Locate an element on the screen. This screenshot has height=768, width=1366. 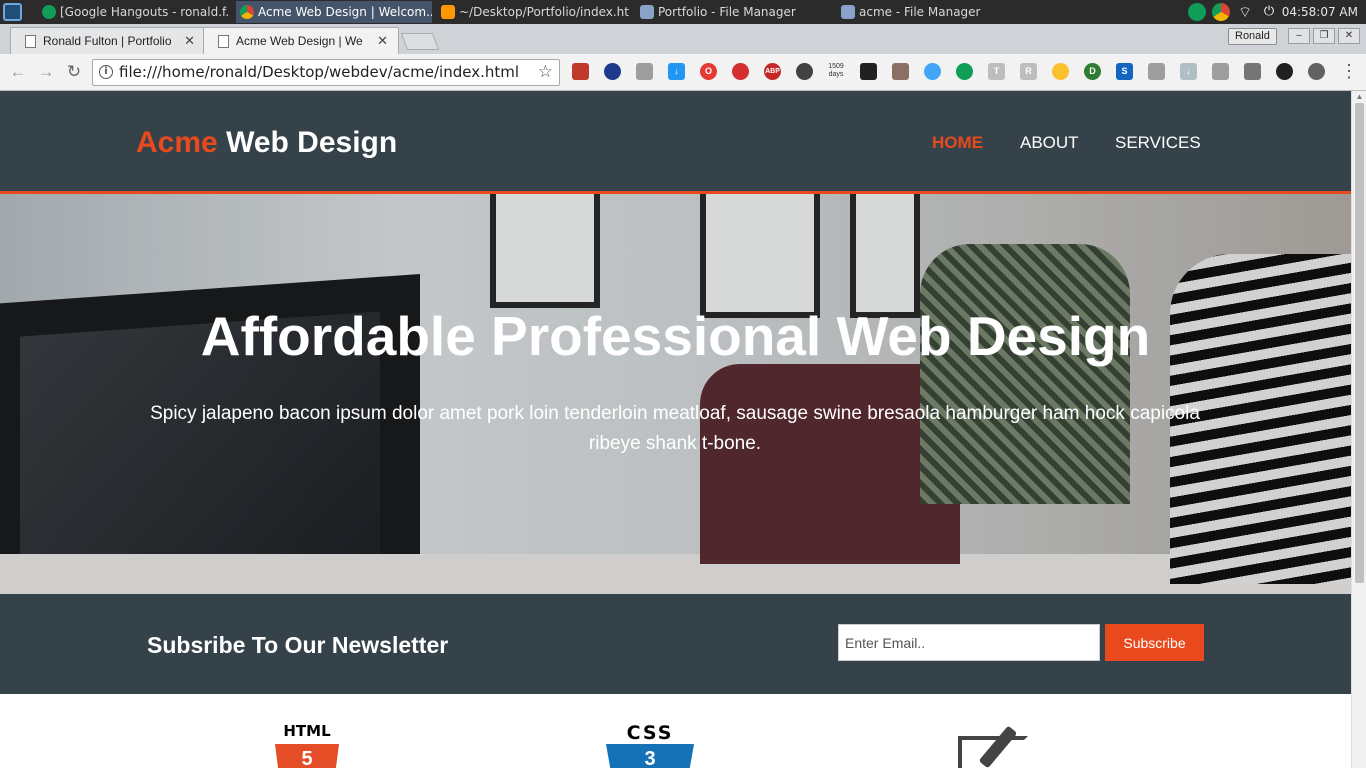
showcase-title: Affordable Professional Web Design is located at coordinates (675, 336).